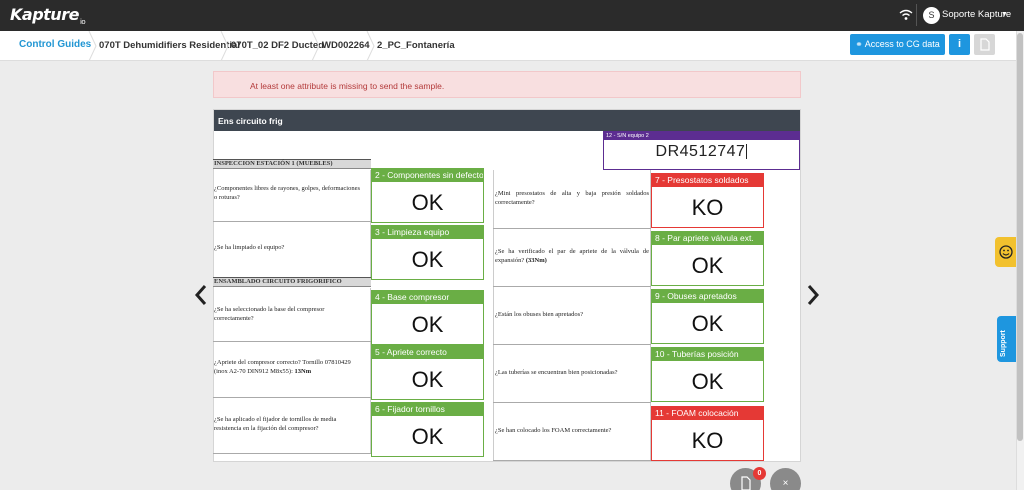  I want to click on caret-down-icon: ▼, so click(1004, 14).